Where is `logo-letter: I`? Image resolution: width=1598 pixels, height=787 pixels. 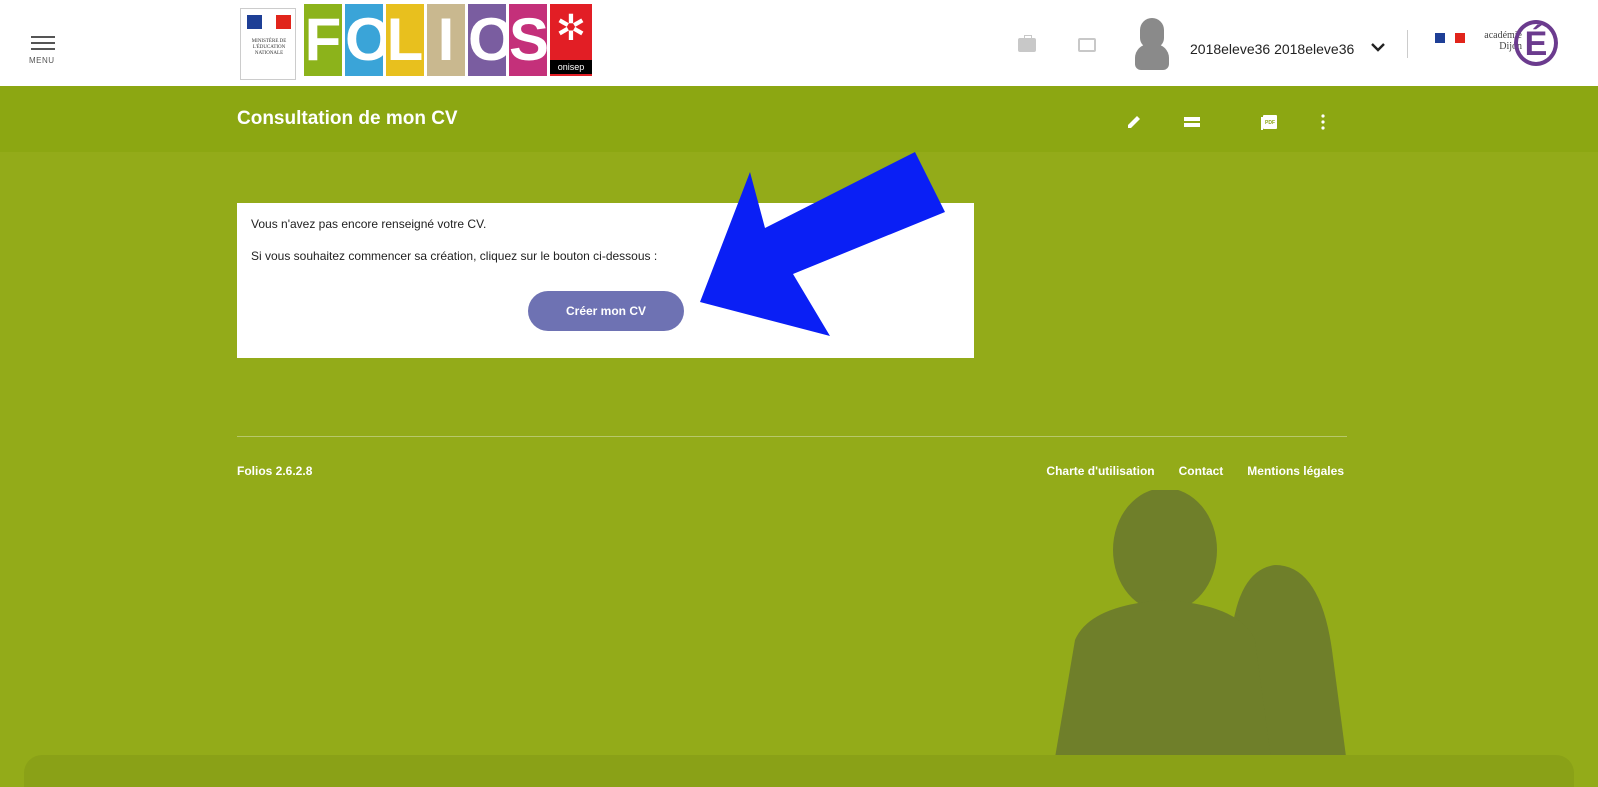 logo-letter: I is located at coordinates (446, 40).